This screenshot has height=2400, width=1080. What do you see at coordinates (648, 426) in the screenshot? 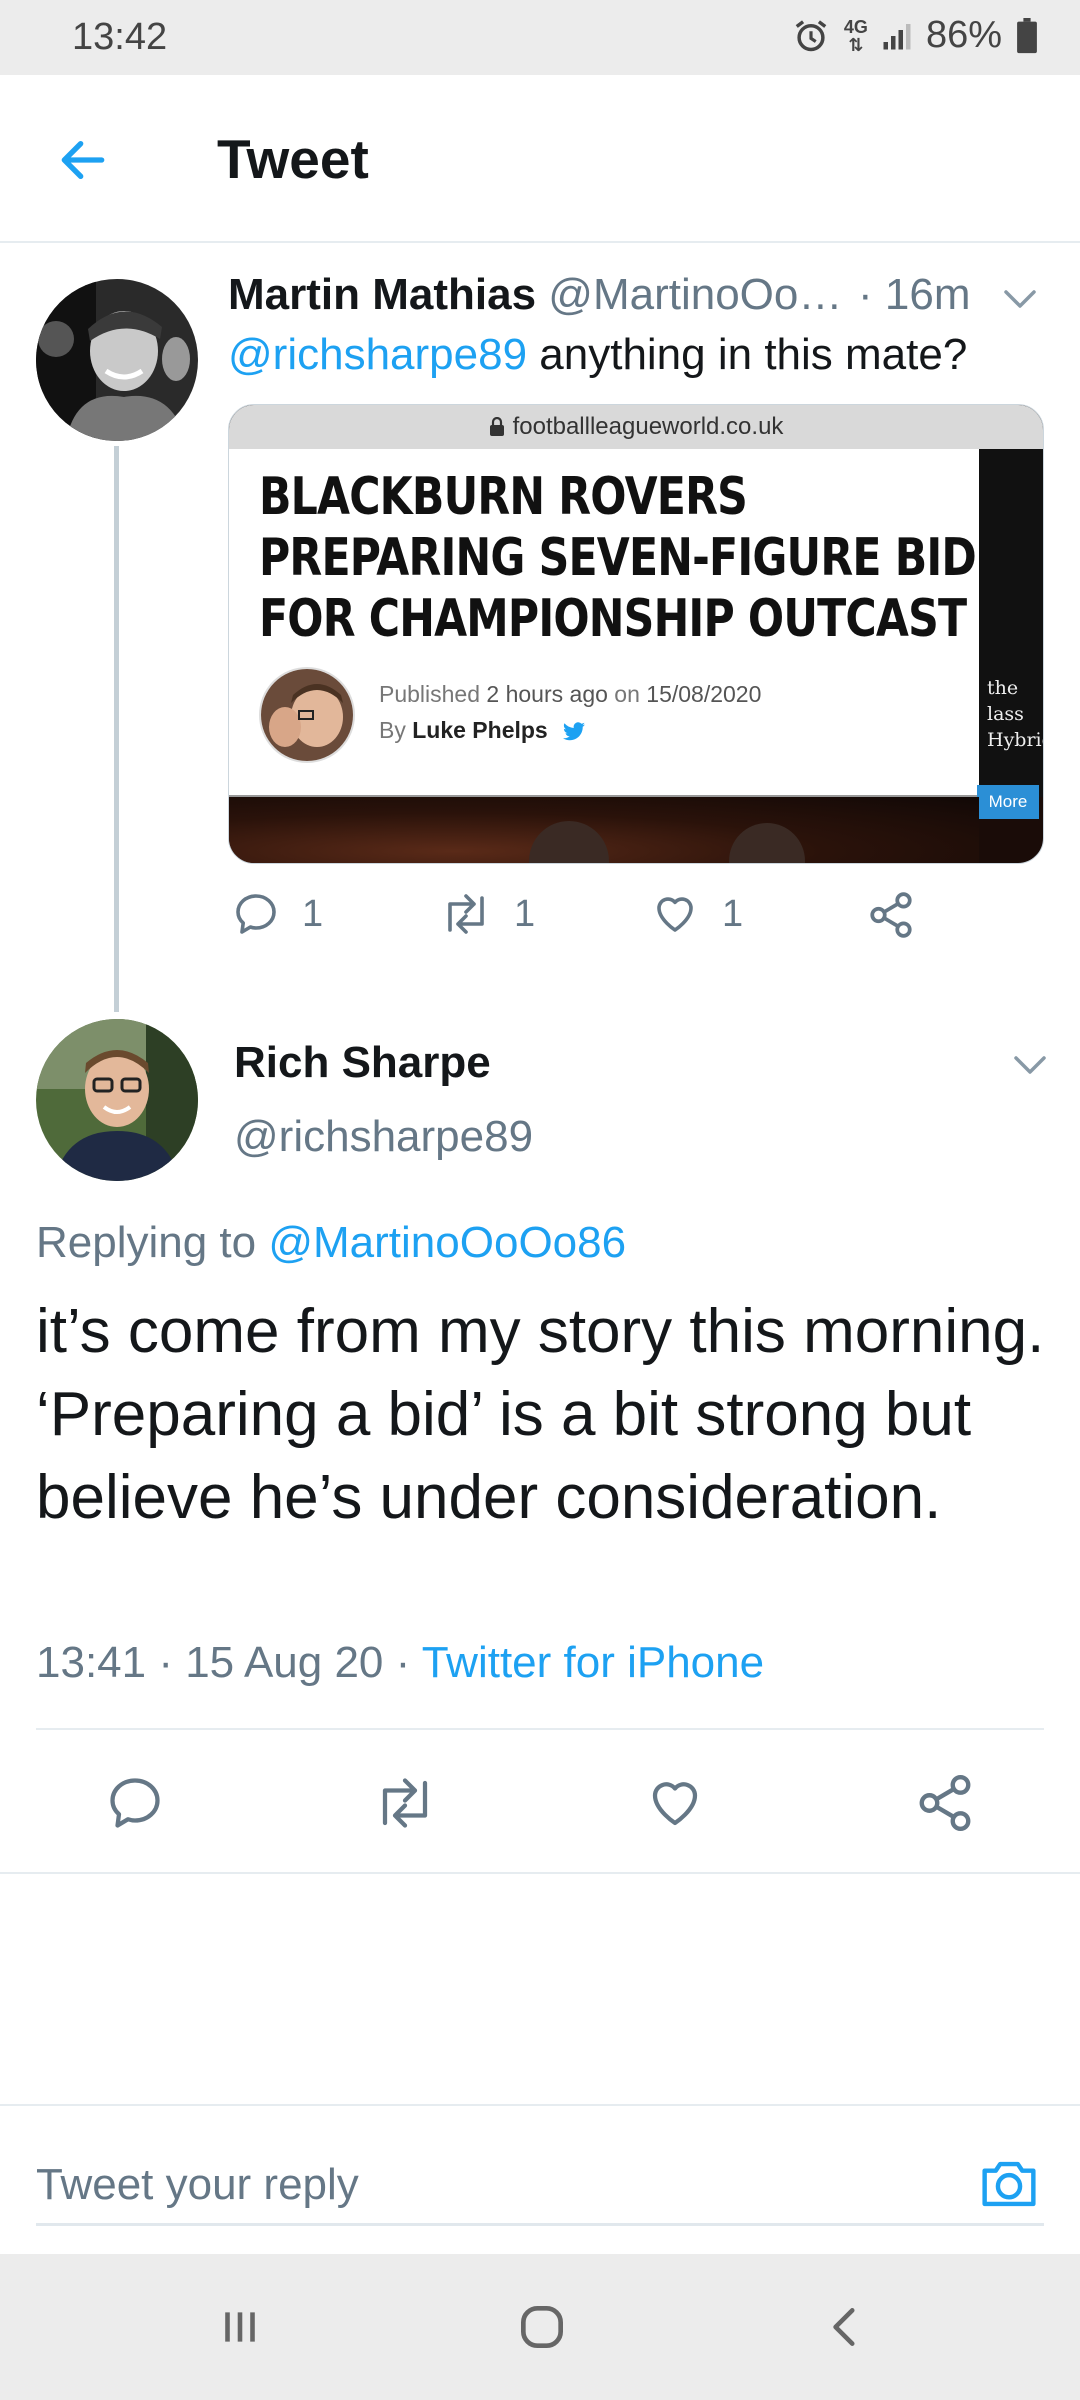
I see `card-domain: footballleagueworld.co.uk` at bounding box center [648, 426].